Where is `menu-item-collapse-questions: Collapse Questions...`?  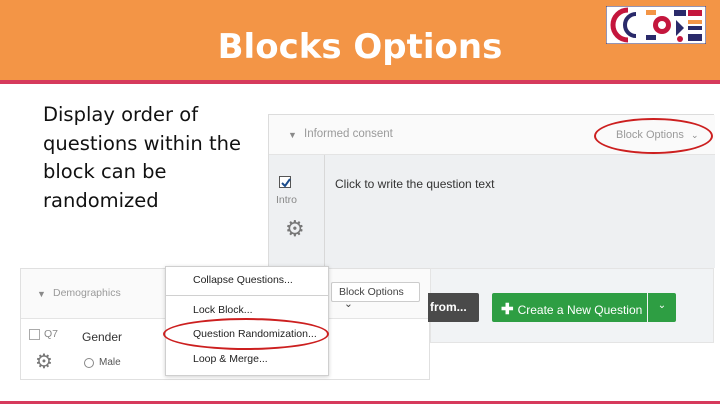
menu-item-collapse-questions: Collapse Questions... is located at coordinates (243, 280).